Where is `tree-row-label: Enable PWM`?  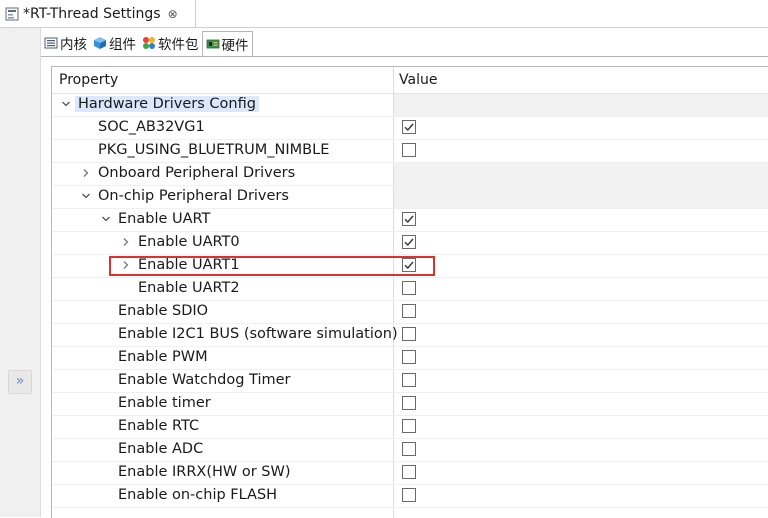 tree-row-label: Enable PWM is located at coordinates (163, 357).